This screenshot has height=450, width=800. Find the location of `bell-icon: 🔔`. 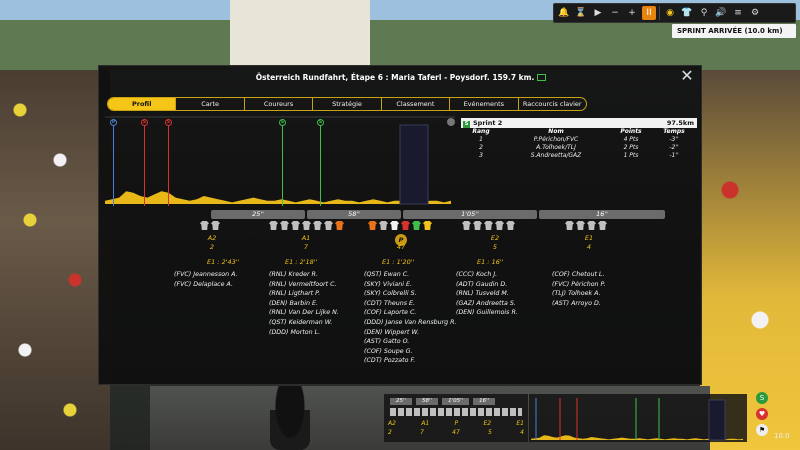

bell-icon: 🔔 is located at coordinates (564, 13).